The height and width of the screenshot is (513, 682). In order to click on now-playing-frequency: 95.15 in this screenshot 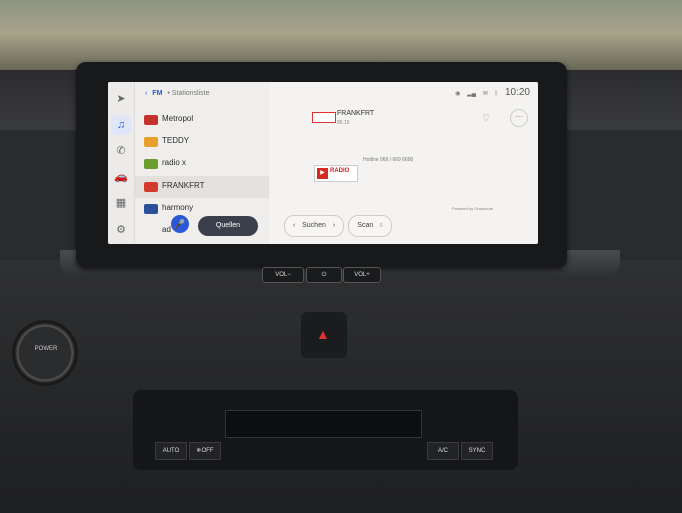, I will do `click(343, 123)`.